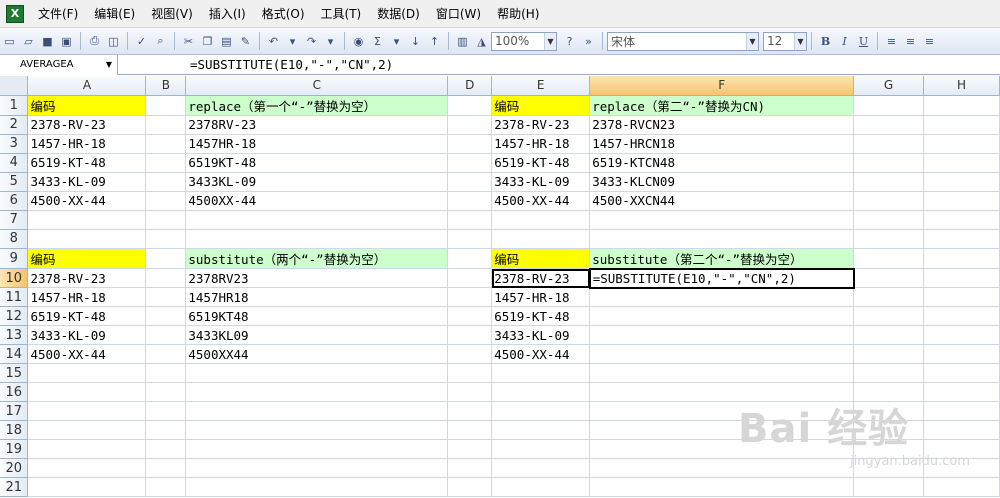 The height and width of the screenshot is (498, 1000). I want to click on cell-e7, so click(541, 220).